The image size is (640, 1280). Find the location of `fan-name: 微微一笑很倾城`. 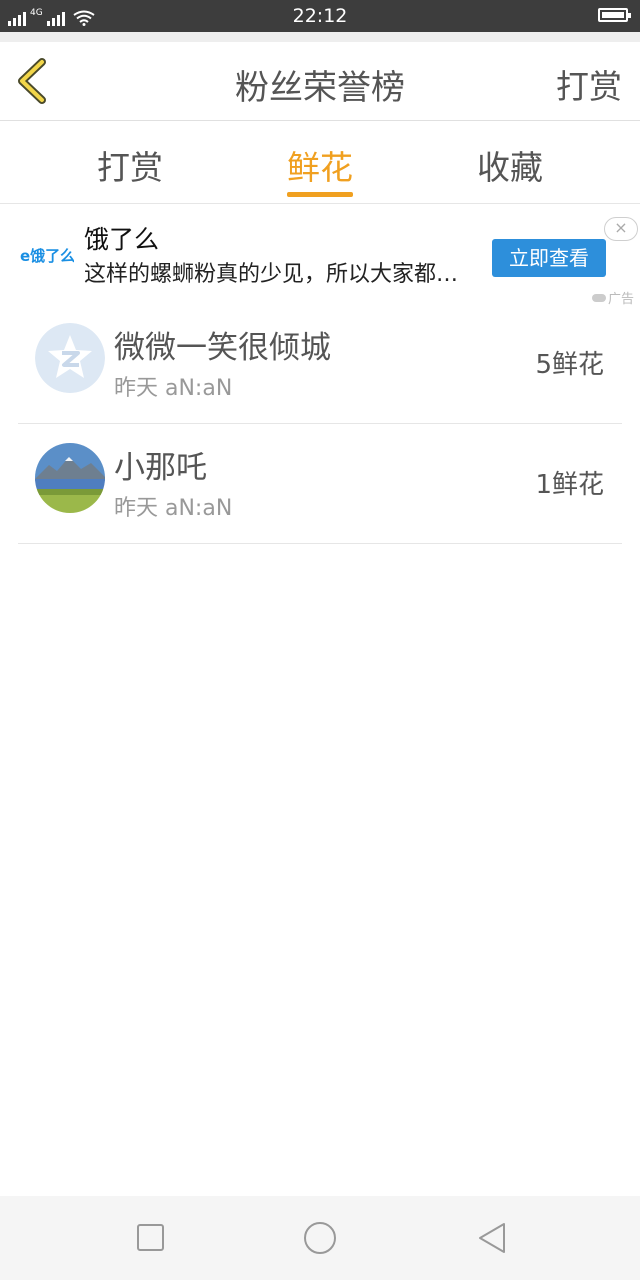

fan-name: 微微一笑很倾城 is located at coordinates (222, 348).